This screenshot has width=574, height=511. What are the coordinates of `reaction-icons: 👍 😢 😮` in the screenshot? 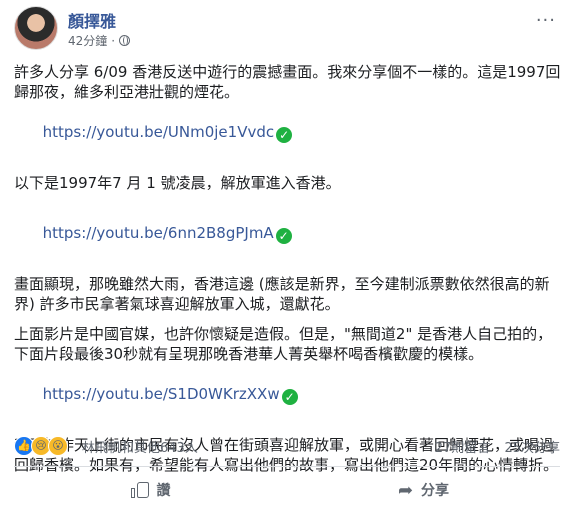 It's located at (41, 446).